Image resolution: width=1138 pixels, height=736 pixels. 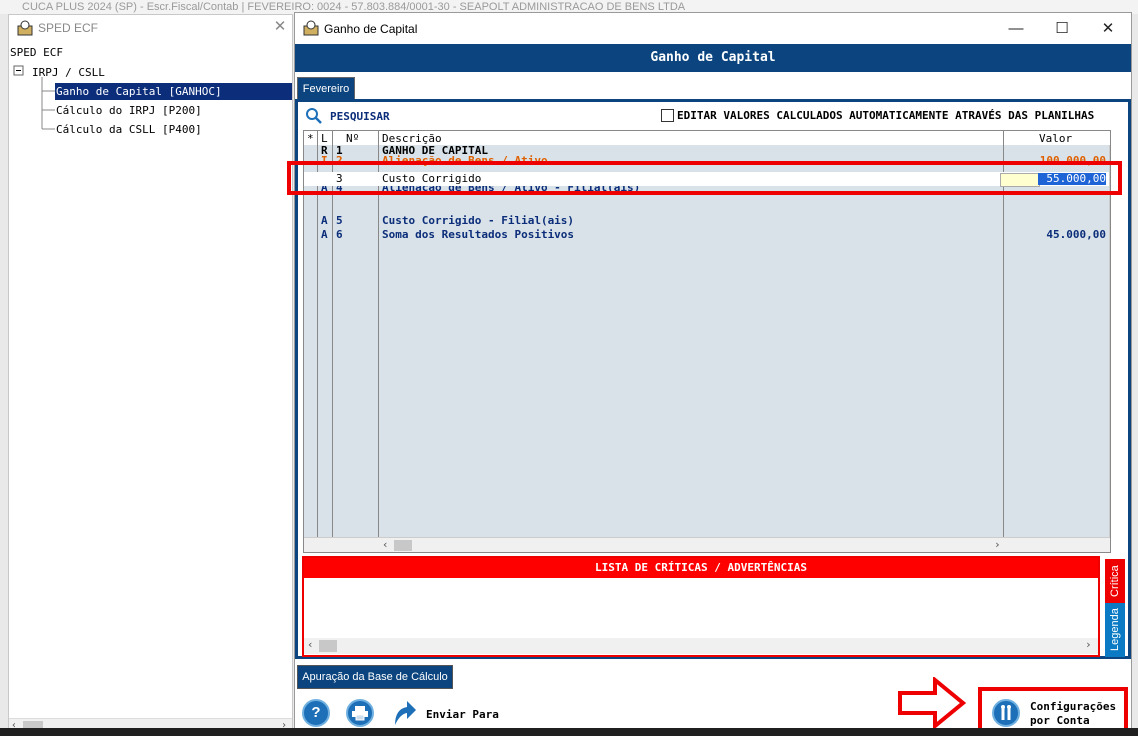 What do you see at coordinates (1016, 28) in the screenshot?
I see `minimize-button: —` at bounding box center [1016, 28].